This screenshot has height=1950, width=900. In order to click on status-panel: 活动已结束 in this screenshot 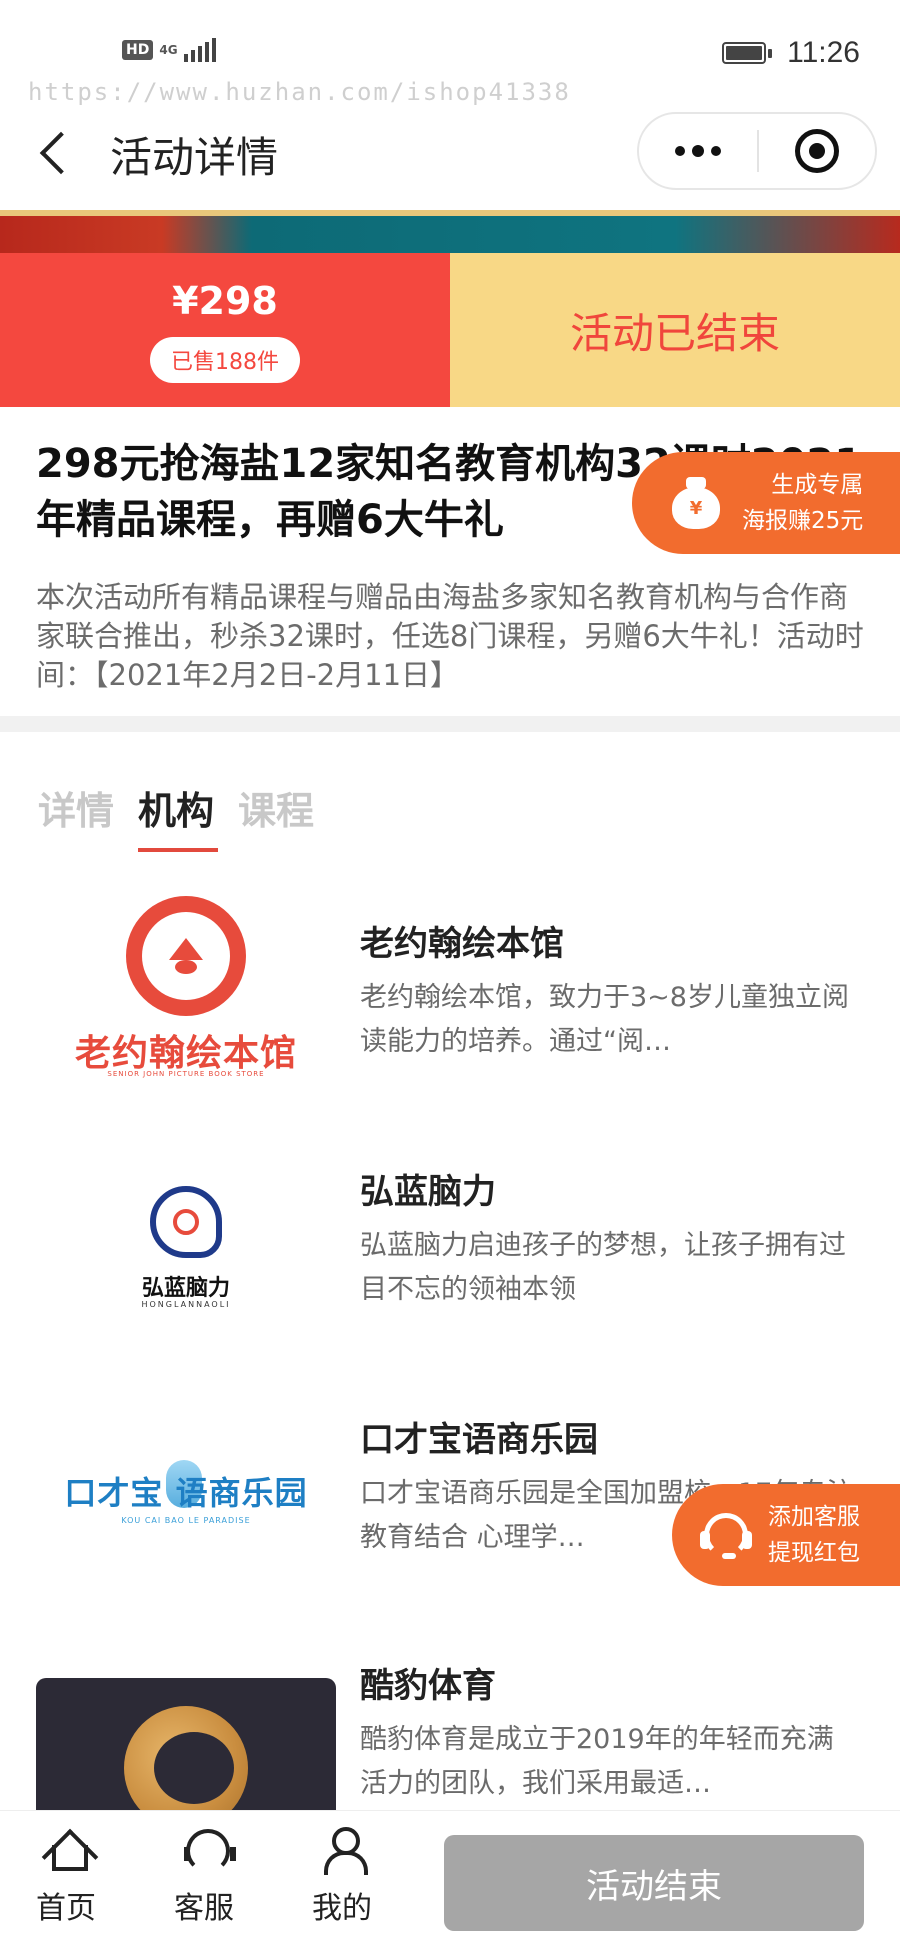, I will do `click(675, 330)`.